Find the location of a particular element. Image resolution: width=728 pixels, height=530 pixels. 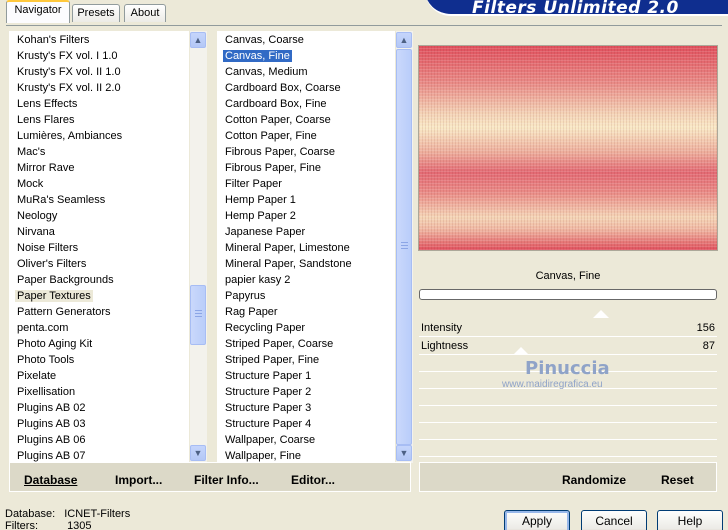

list-item-label: Plugins AB 07 is located at coordinates (51, 456).